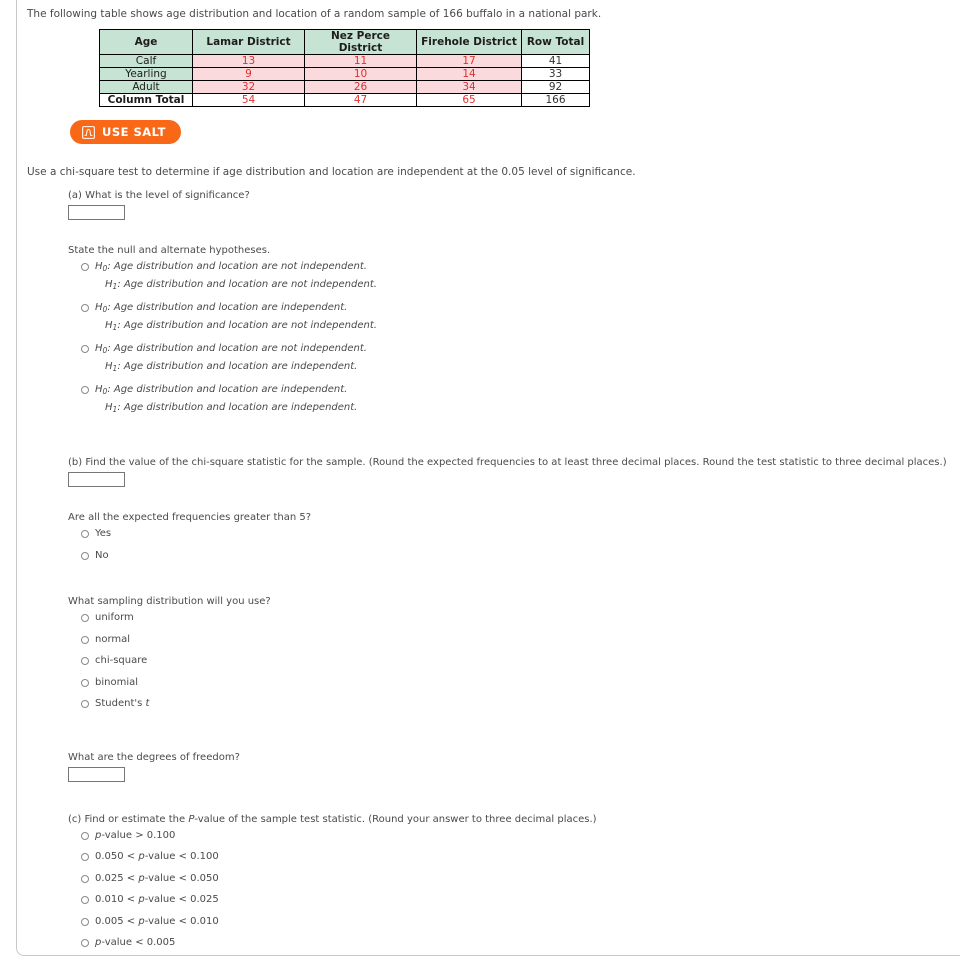 The height and width of the screenshot is (960, 960). What do you see at coordinates (157, 921) in the screenshot?
I see `p-value-option-5-label: 0.005 < p-value < 0.010` at bounding box center [157, 921].